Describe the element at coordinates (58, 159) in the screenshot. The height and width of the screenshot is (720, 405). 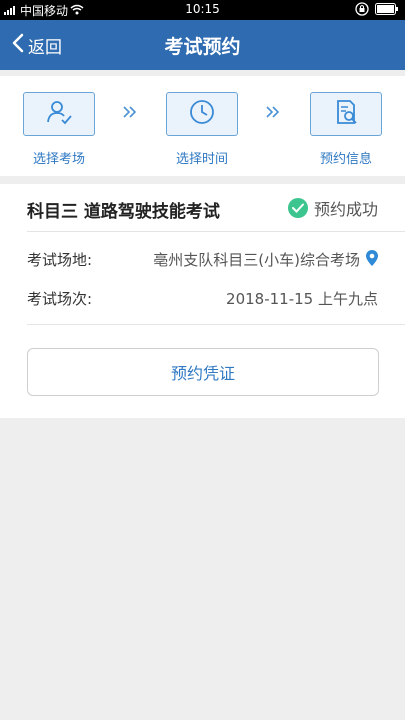
I see `step-label: 选择考场` at that location.